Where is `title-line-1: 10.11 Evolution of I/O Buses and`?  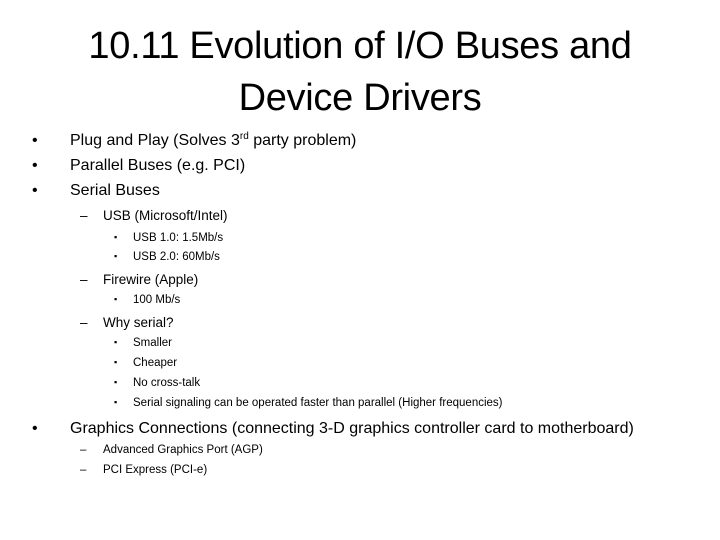
title-line-1: 10.11 Evolution of I/O Buses and is located at coordinates (360, 46).